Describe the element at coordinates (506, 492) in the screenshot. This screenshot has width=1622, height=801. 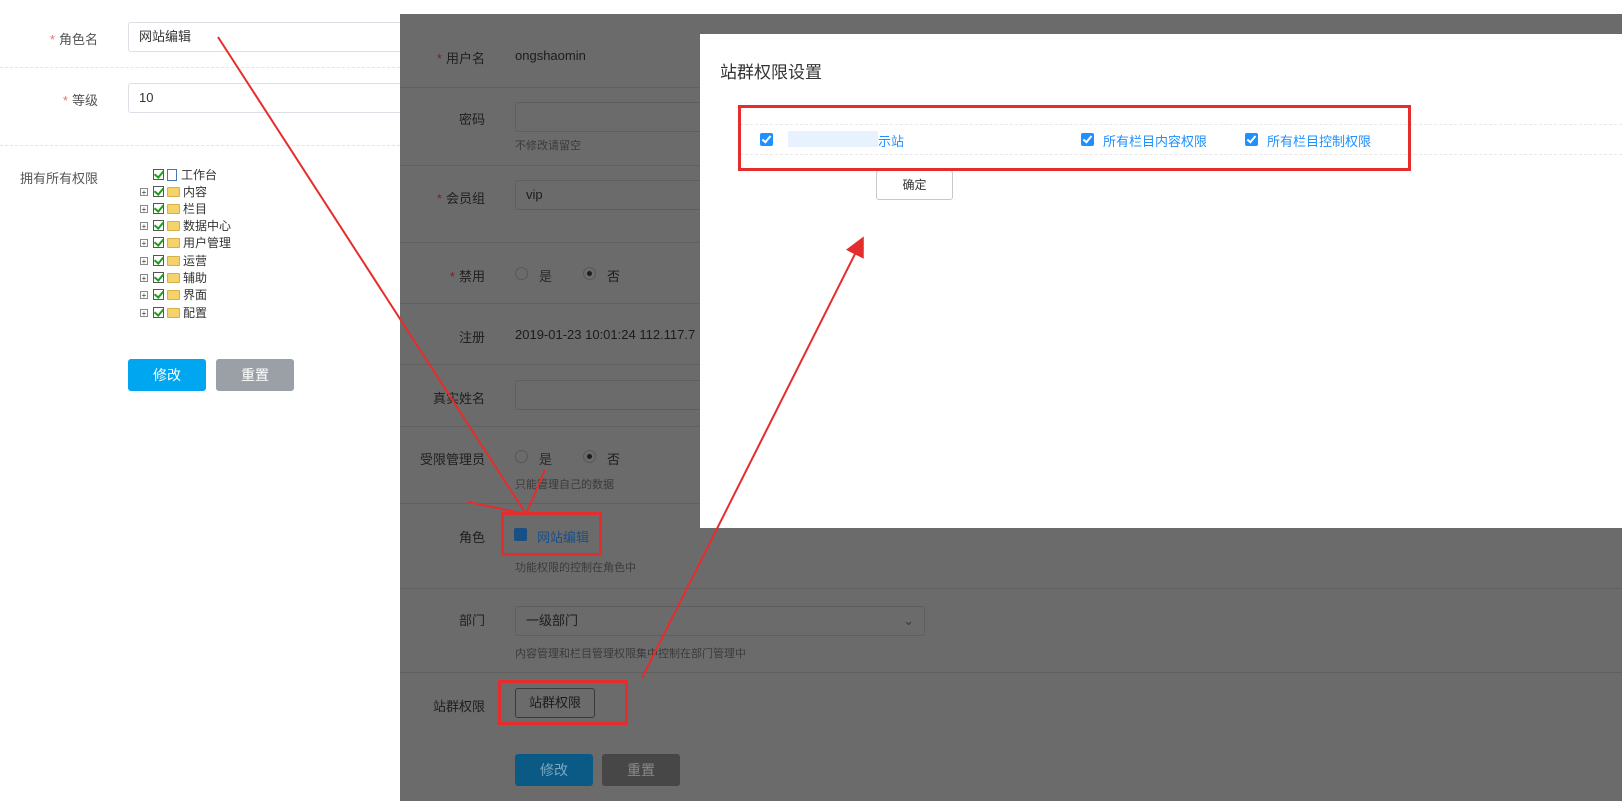
I see `arrow-head-role` at that location.